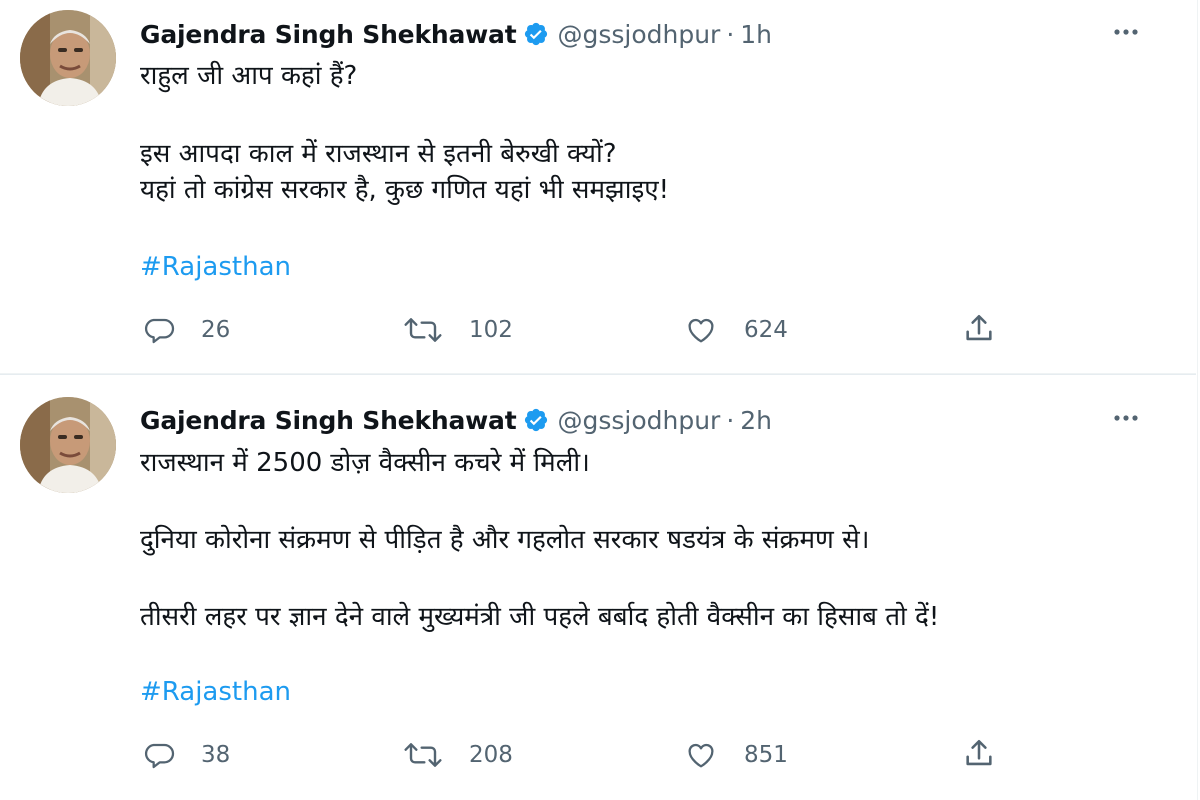 The image size is (1200, 800). Describe the element at coordinates (736, 755) in the screenshot. I see `like-button: 851` at that location.